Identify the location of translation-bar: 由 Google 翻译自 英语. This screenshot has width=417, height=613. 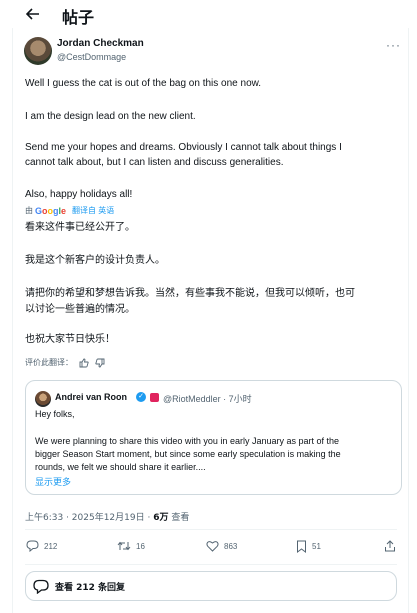
(69, 210).